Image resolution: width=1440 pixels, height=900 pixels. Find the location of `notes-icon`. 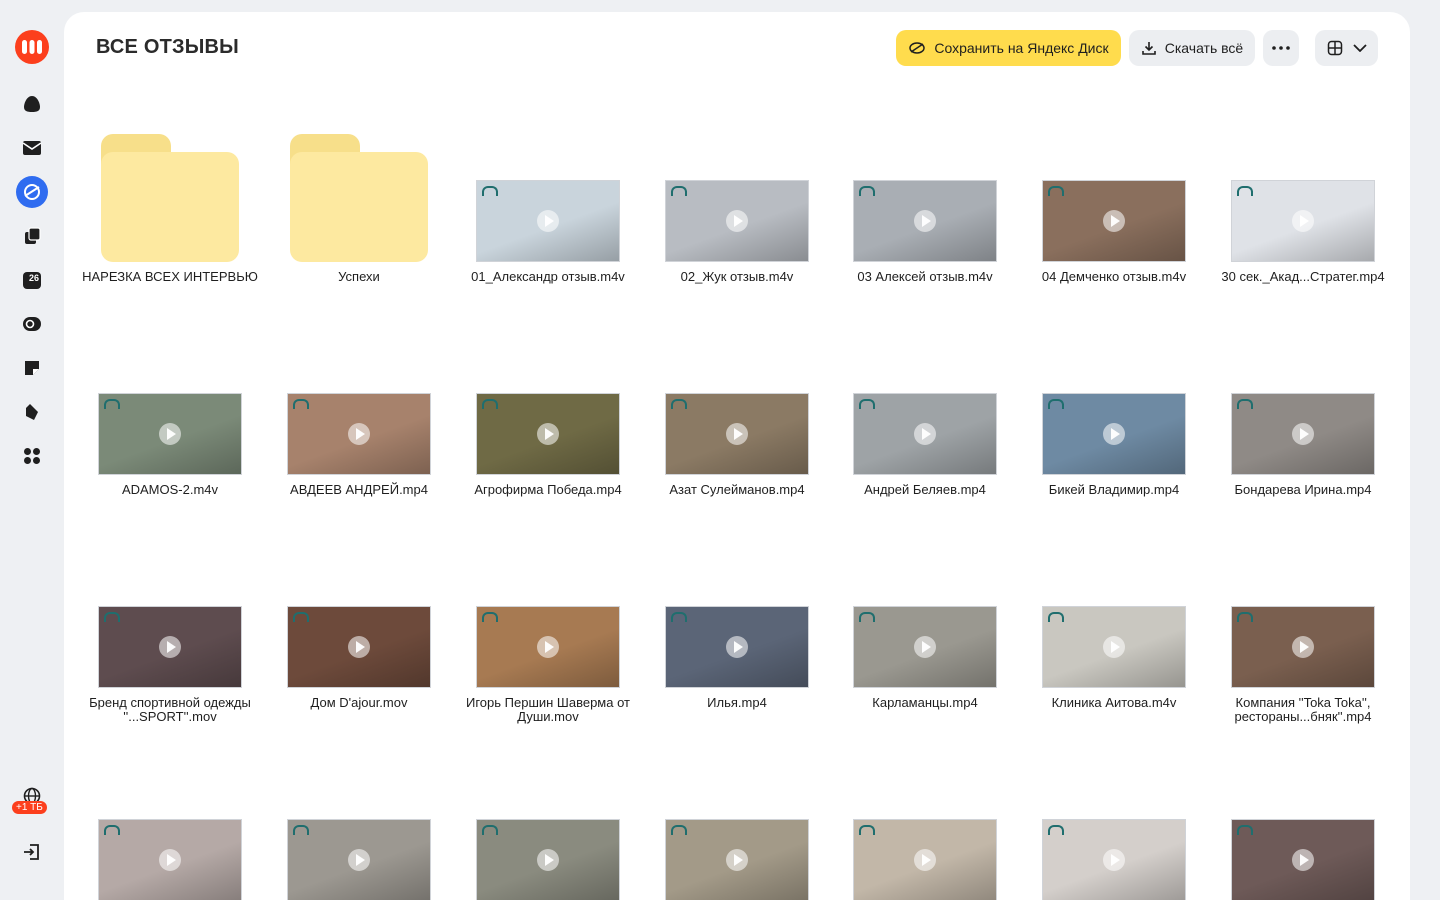

notes-icon is located at coordinates (32, 368).